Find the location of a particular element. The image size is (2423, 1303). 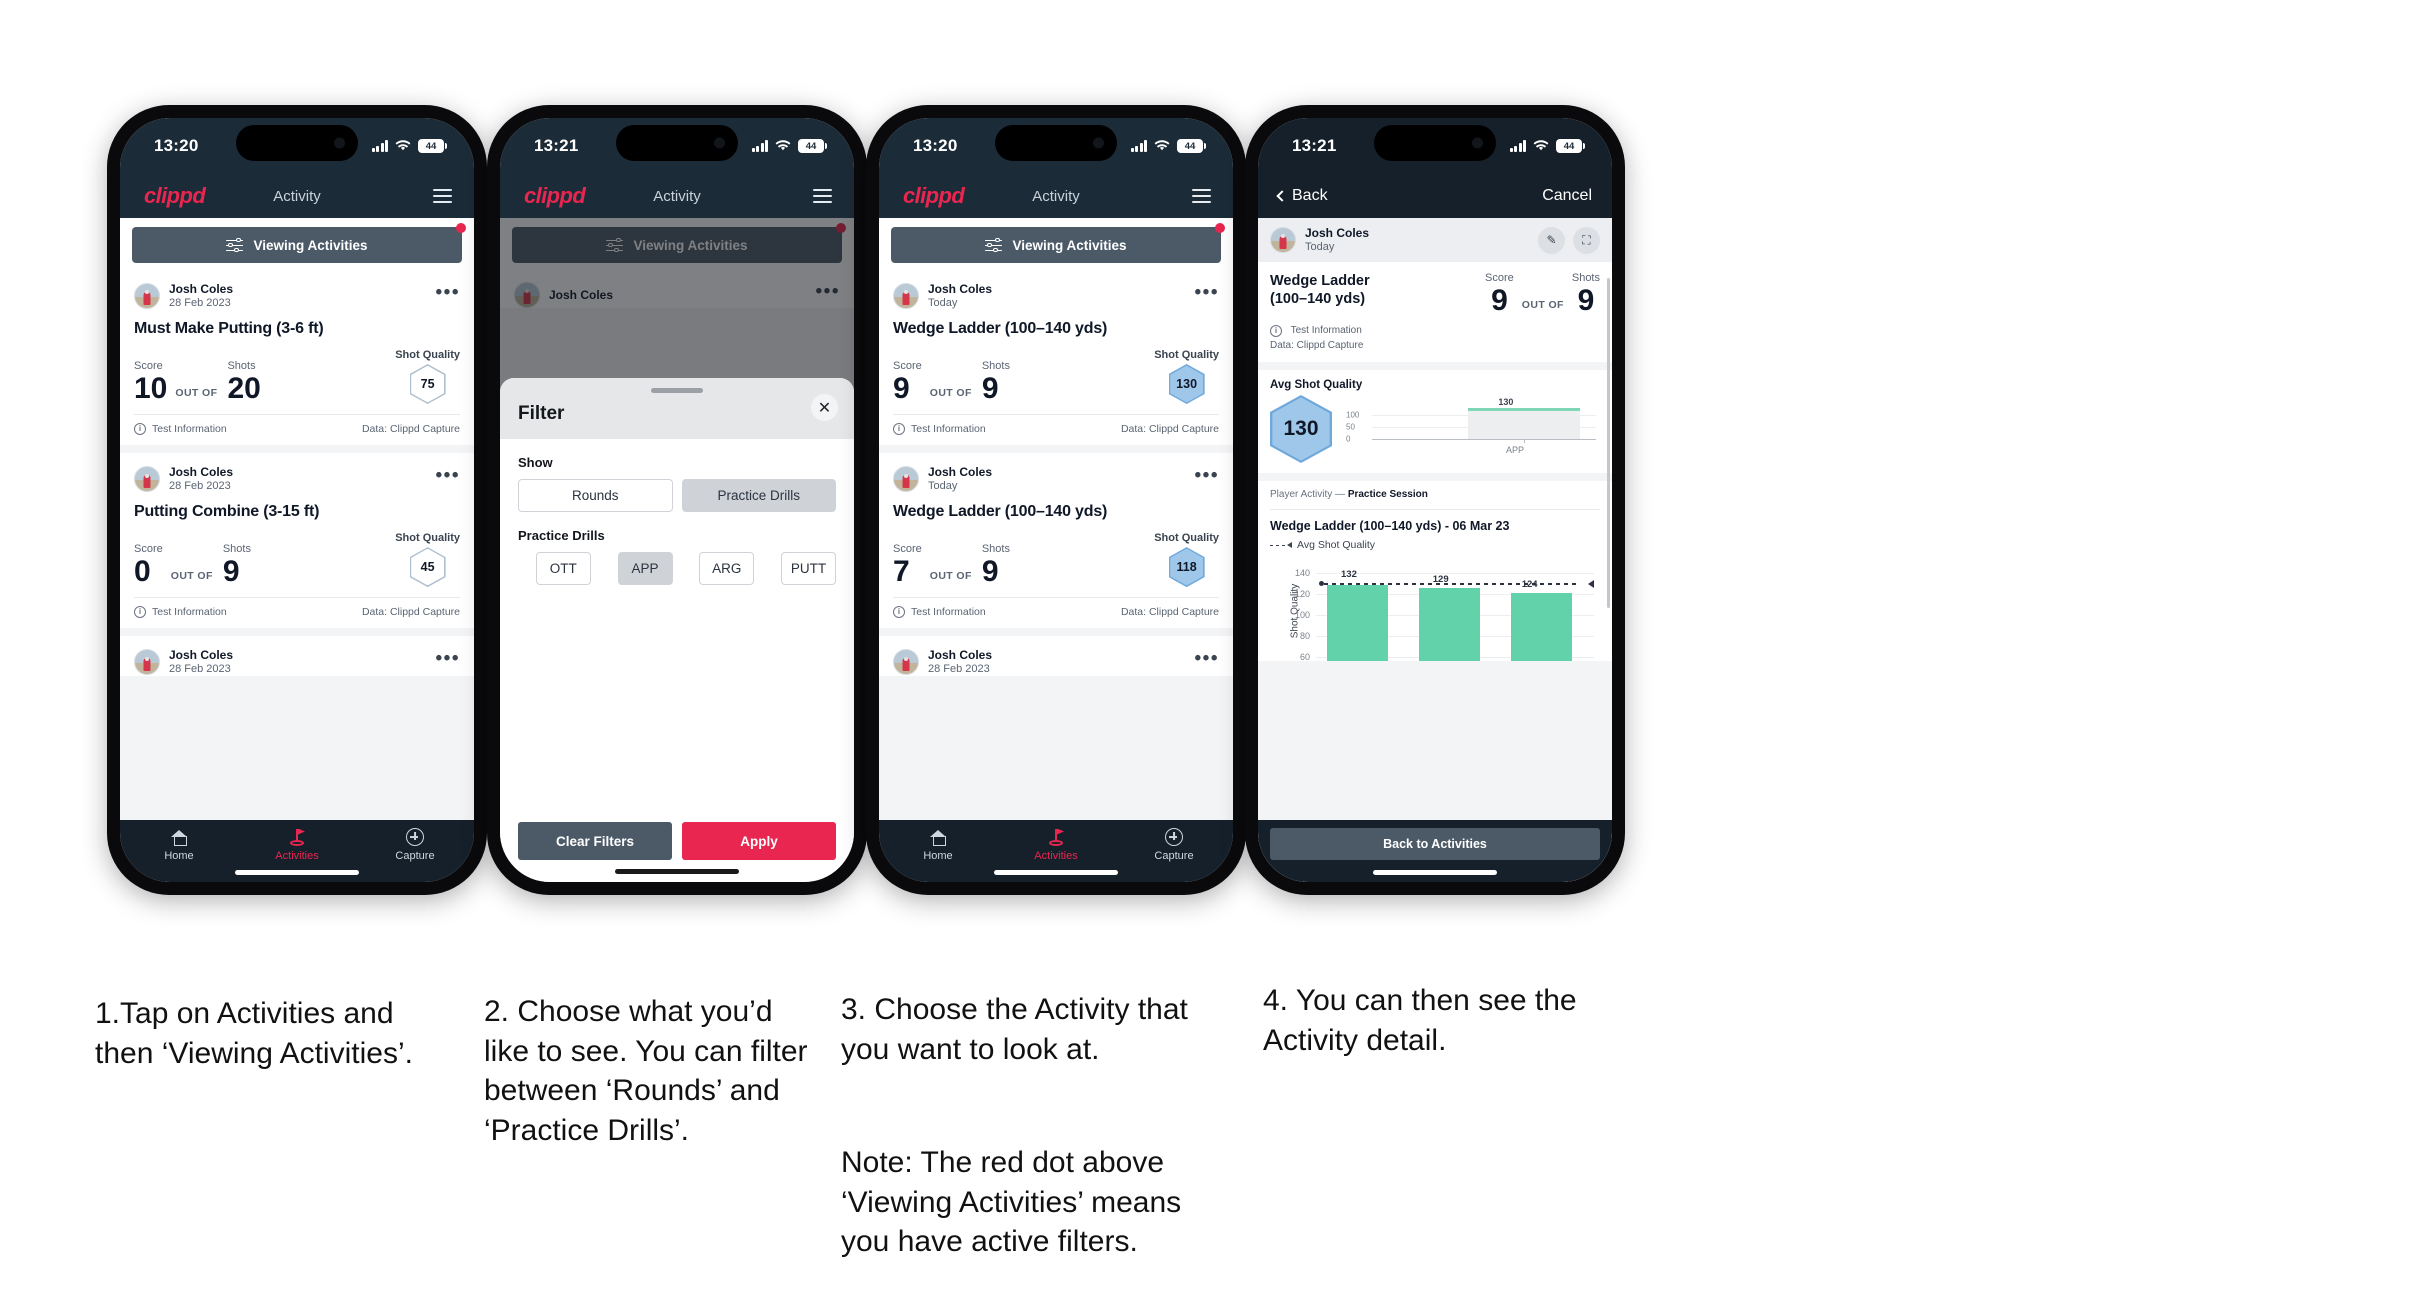

score-value: 9 is located at coordinates (1499, 301).